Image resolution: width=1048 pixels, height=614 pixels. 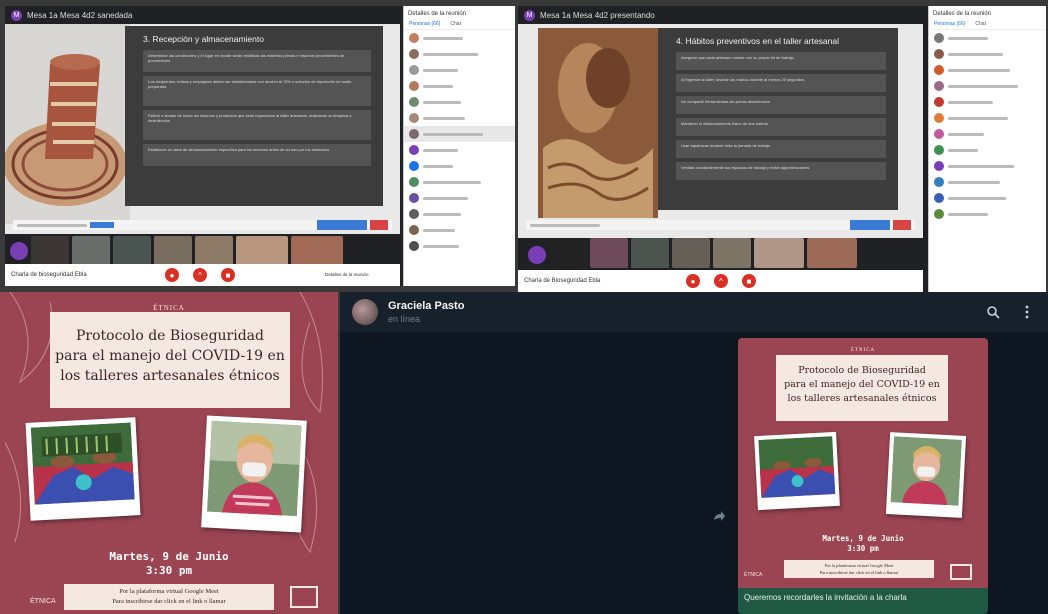 What do you see at coordinates (529, 15) in the screenshot?
I see `presenter-avatar: M` at bounding box center [529, 15].